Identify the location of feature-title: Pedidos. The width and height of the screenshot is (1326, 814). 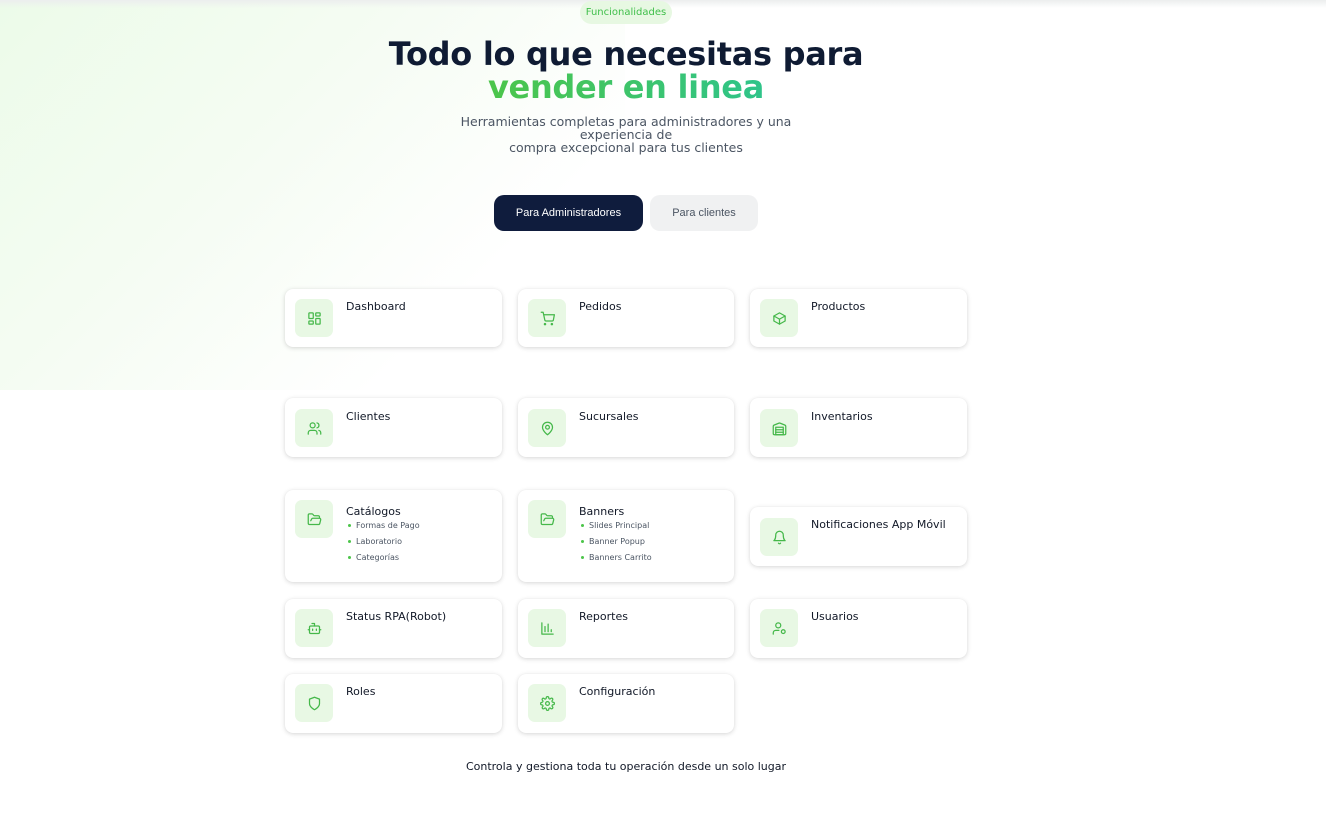
(600, 306).